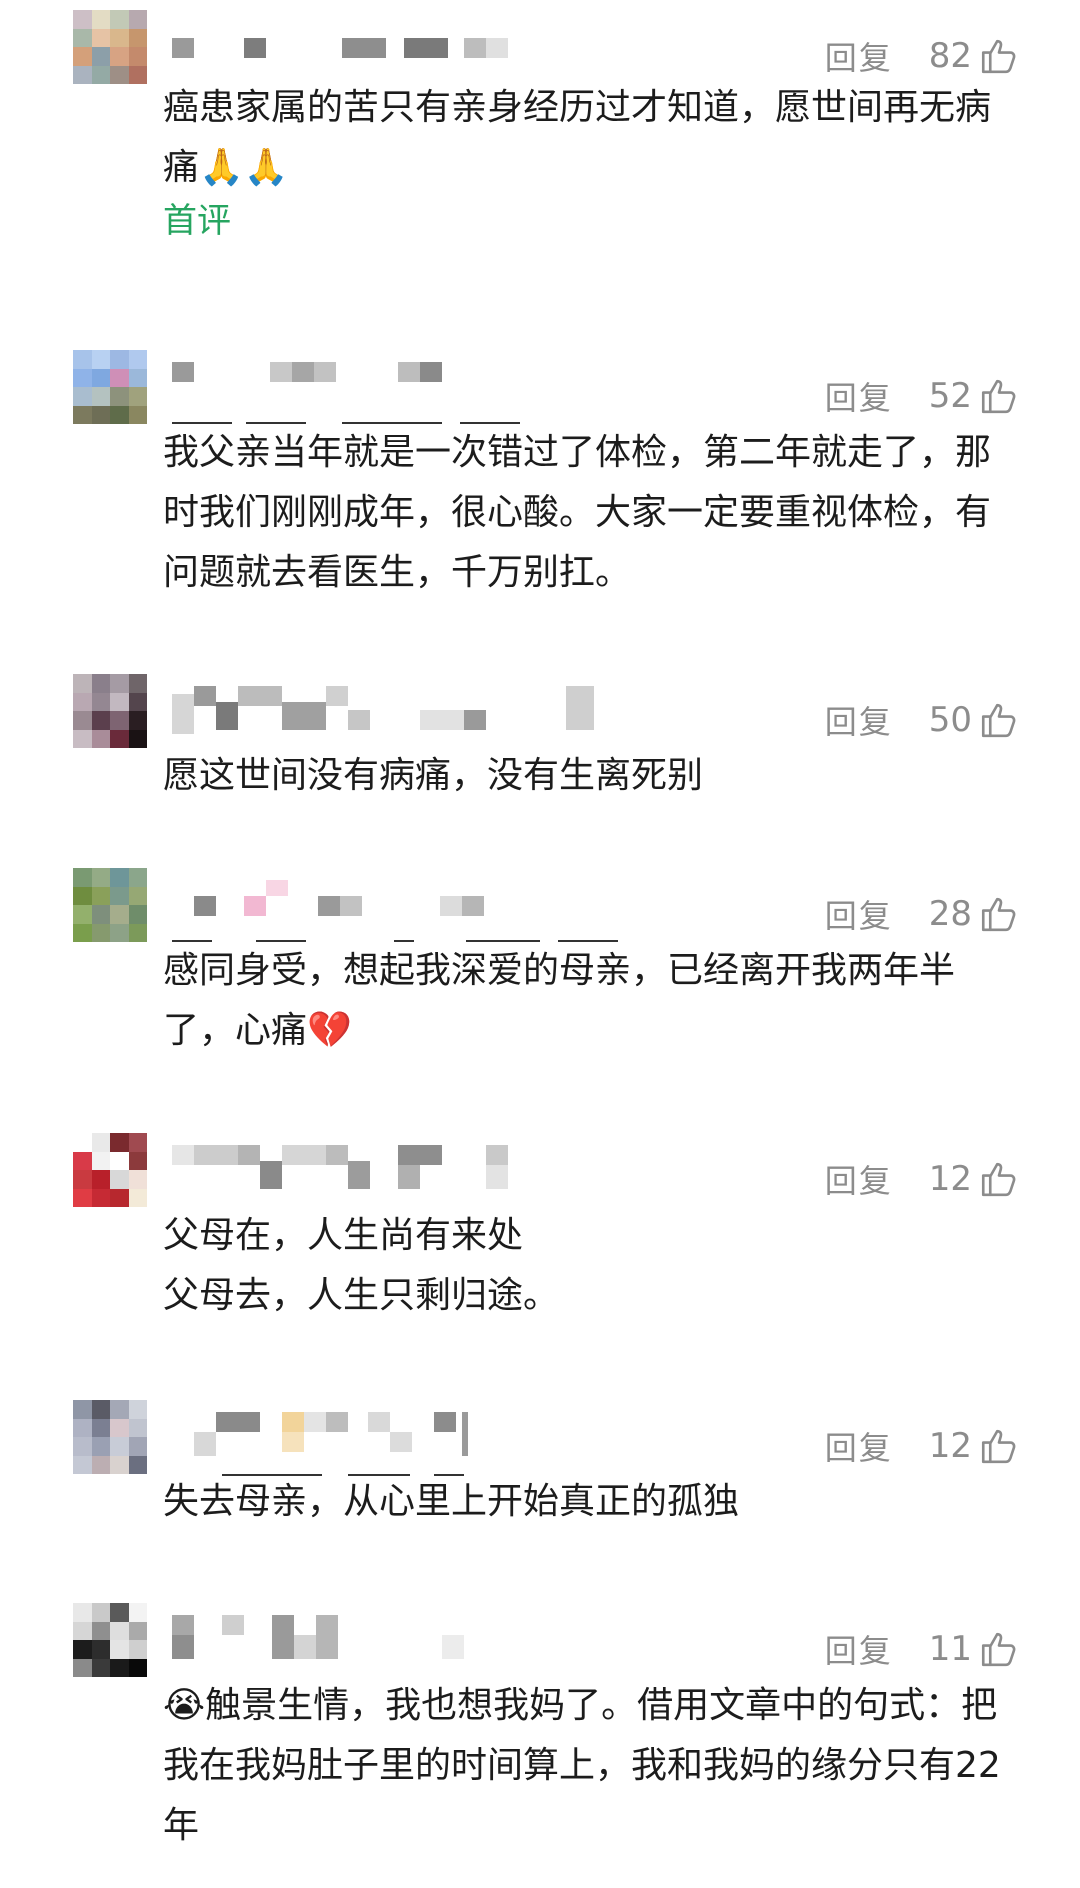 This screenshot has width=1080, height=1888. What do you see at coordinates (922, 720) in the screenshot?
I see `comment-actions: 回复 50` at bounding box center [922, 720].